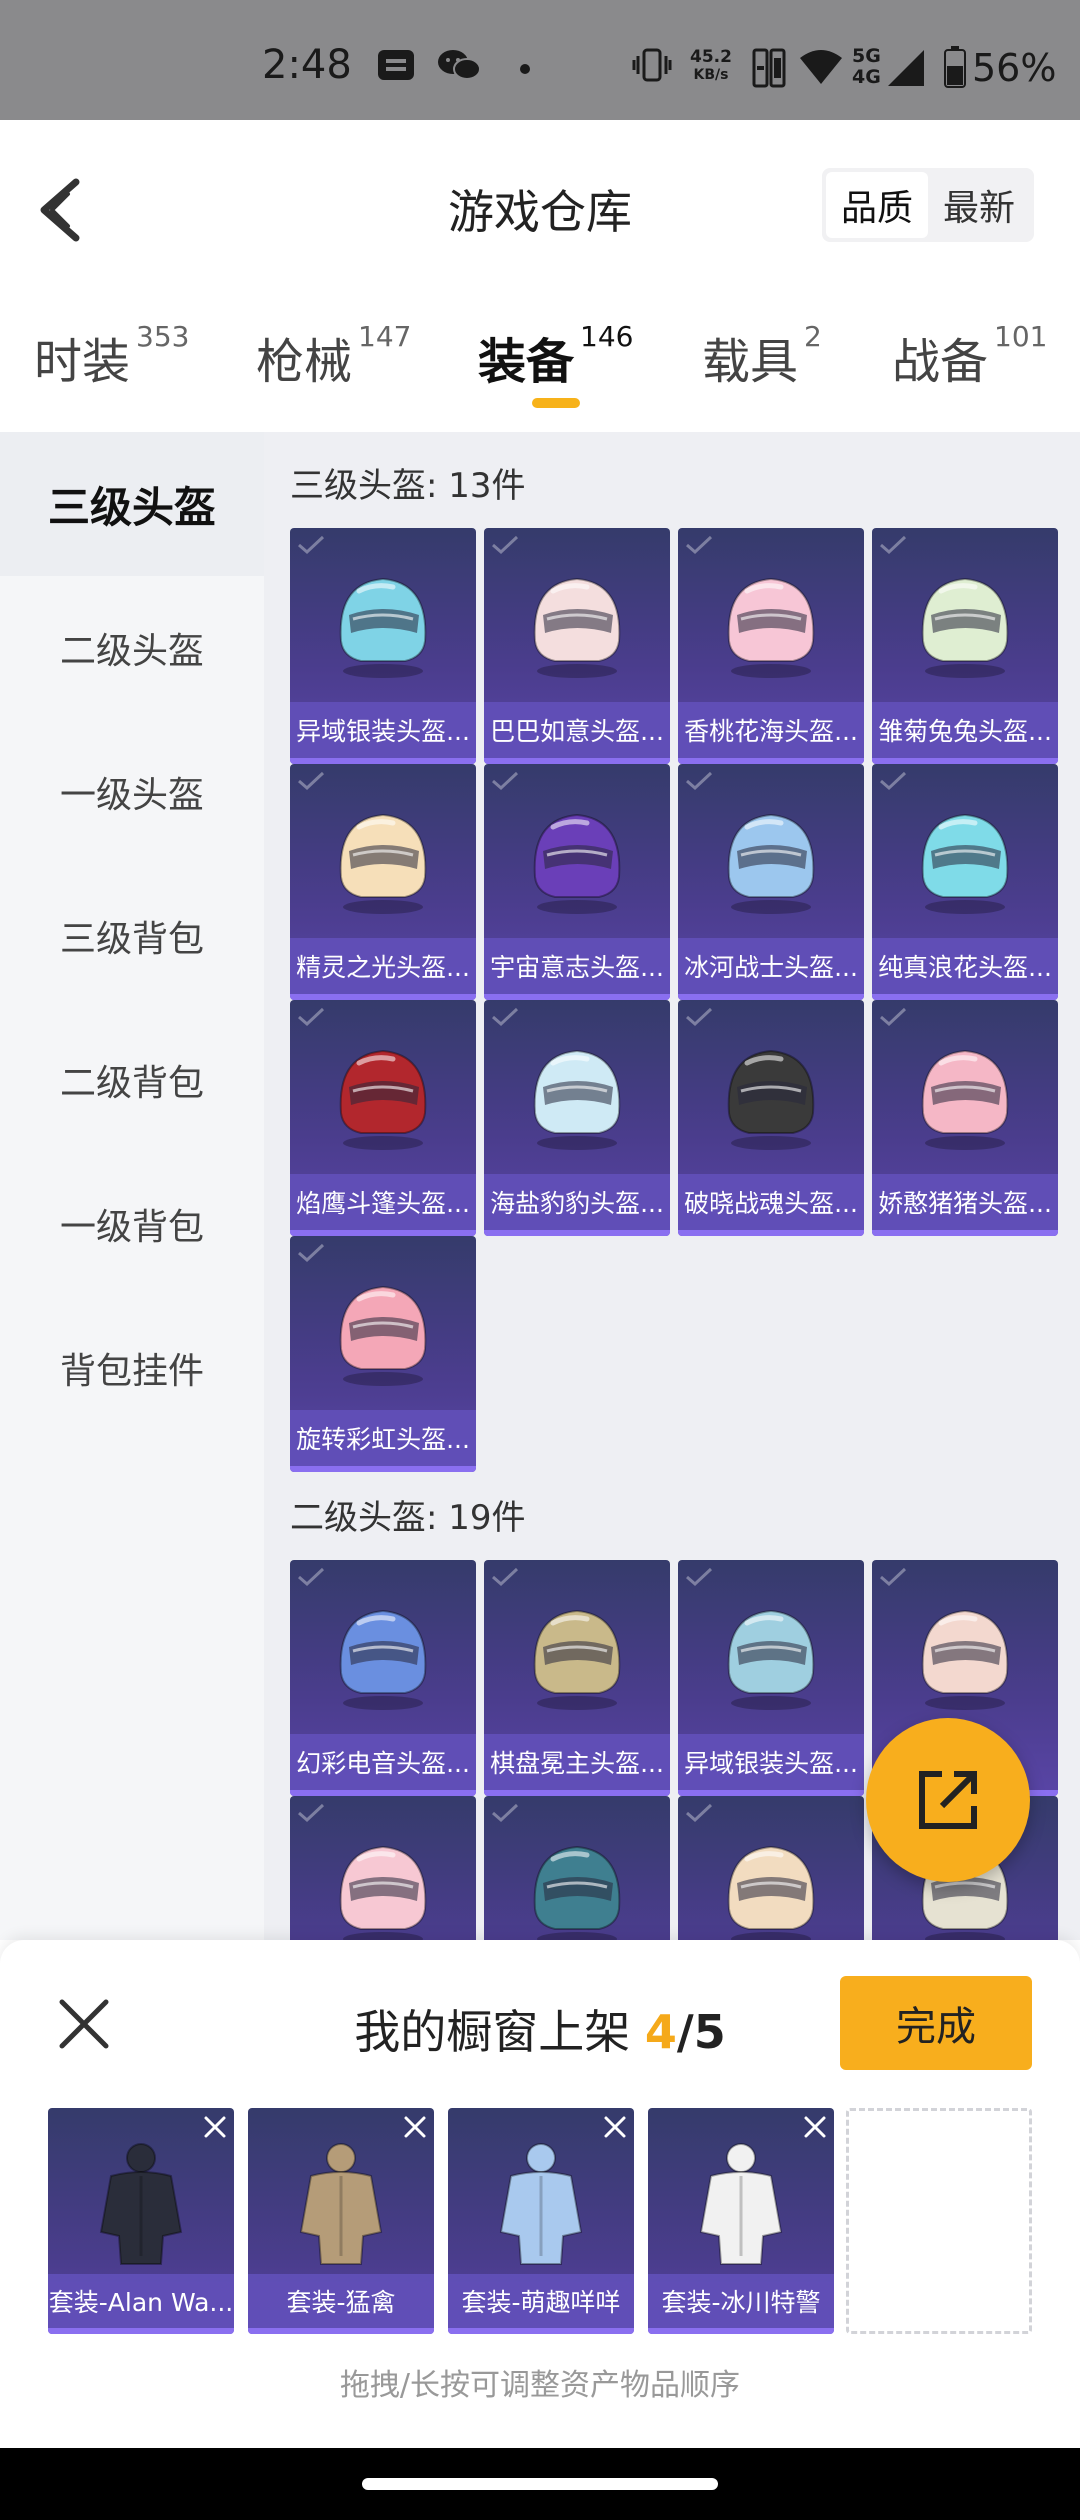 The width and height of the screenshot is (1080, 2520). What do you see at coordinates (333, 356) in the screenshot?
I see `tab-weapons: 枪械 147` at bounding box center [333, 356].